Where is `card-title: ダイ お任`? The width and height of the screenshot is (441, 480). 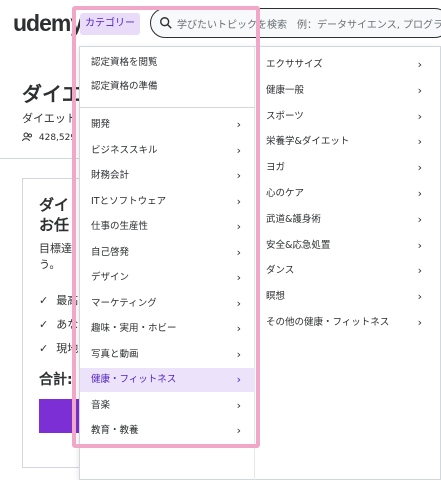
card-title: ダイ お任 is located at coordinates (54, 215).